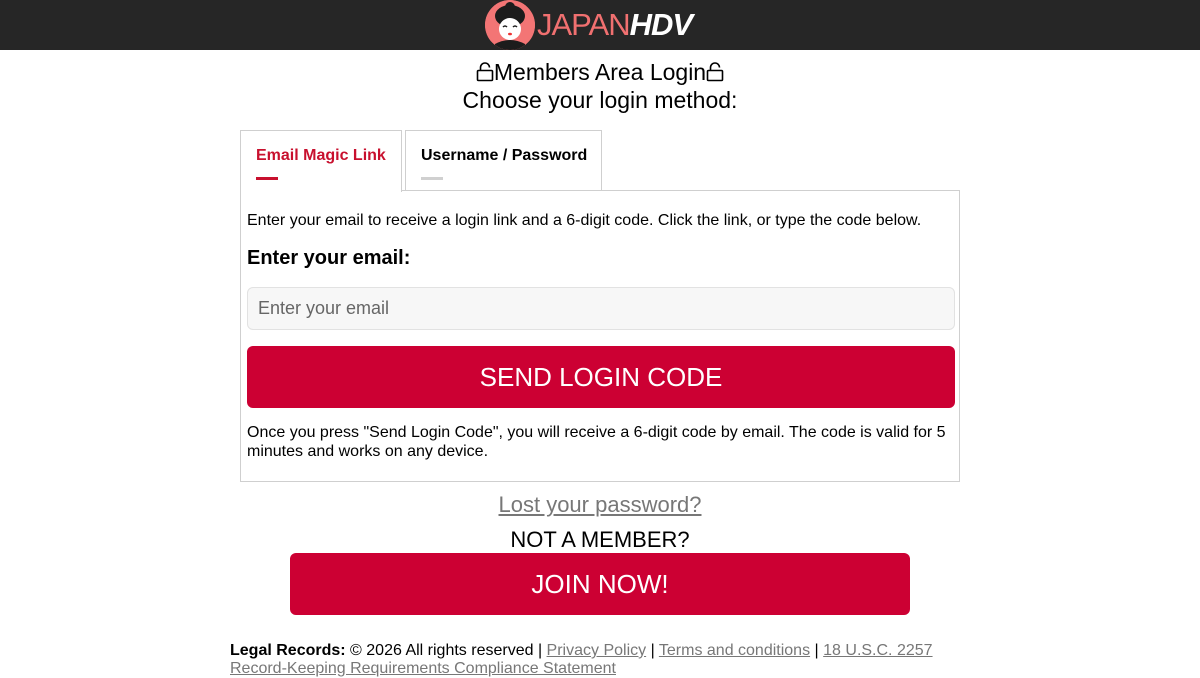 The image size is (1200, 678). I want to click on logo-text-hdv: HDV, so click(661, 24).